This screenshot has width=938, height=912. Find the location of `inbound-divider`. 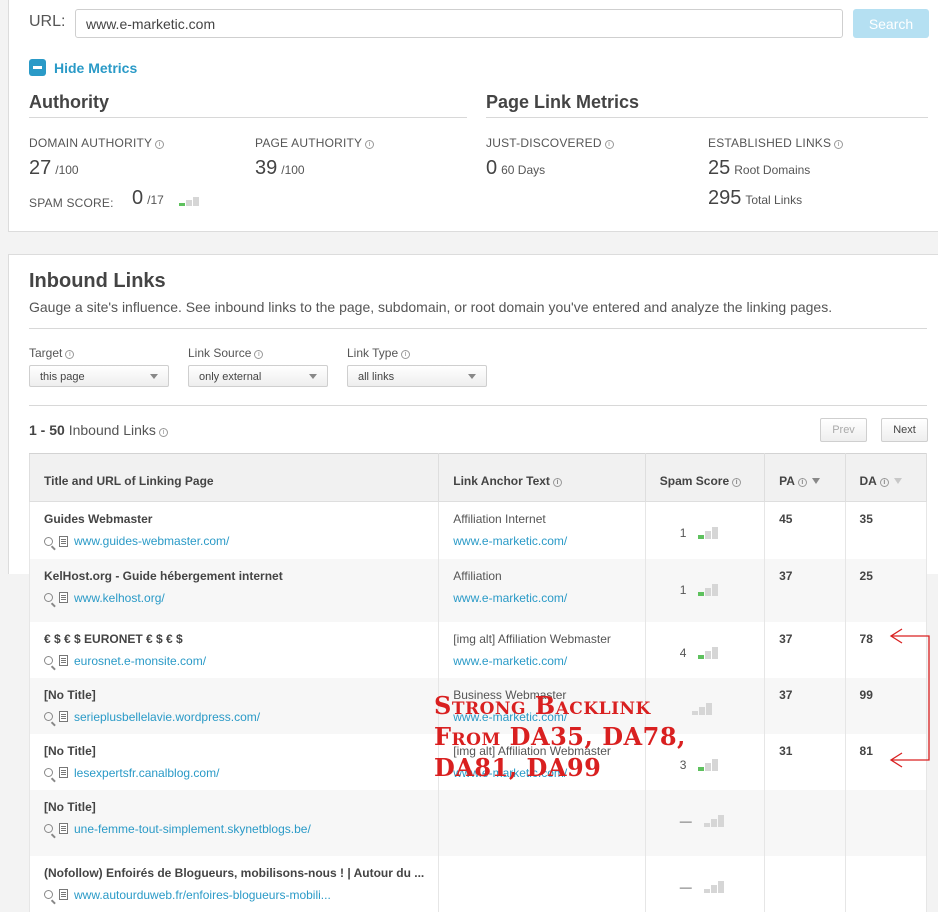

inbound-divider is located at coordinates (478, 328).